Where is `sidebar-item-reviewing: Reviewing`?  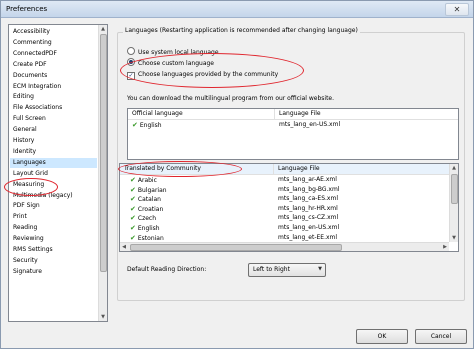 sidebar-item-reviewing: Reviewing is located at coordinates (28, 239).